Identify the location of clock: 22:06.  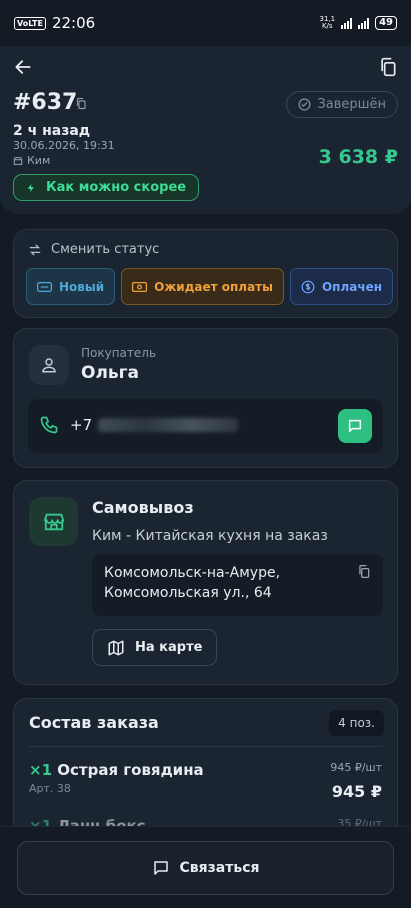
(73, 23).